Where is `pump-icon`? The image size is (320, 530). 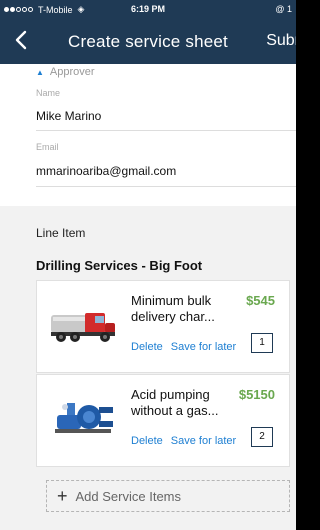 pump-icon is located at coordinates (85, 417).